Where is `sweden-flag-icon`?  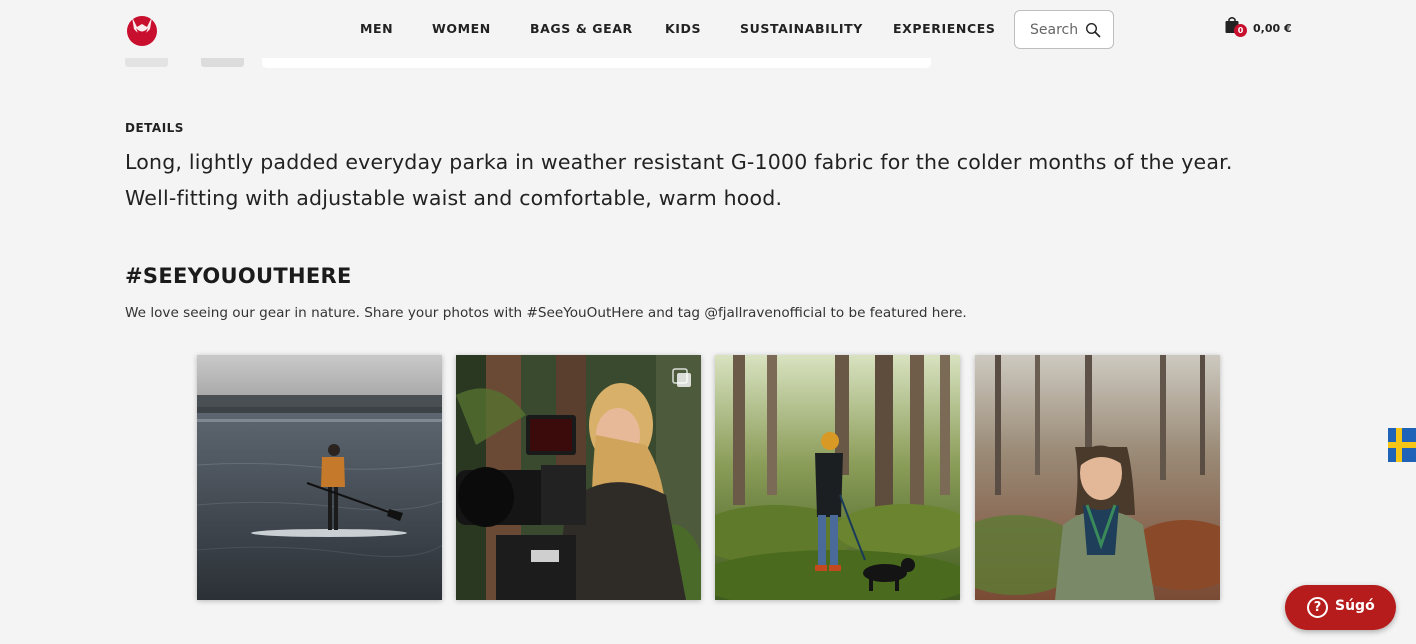
sweden-flag-icon is located at coordinates (1402, 445).